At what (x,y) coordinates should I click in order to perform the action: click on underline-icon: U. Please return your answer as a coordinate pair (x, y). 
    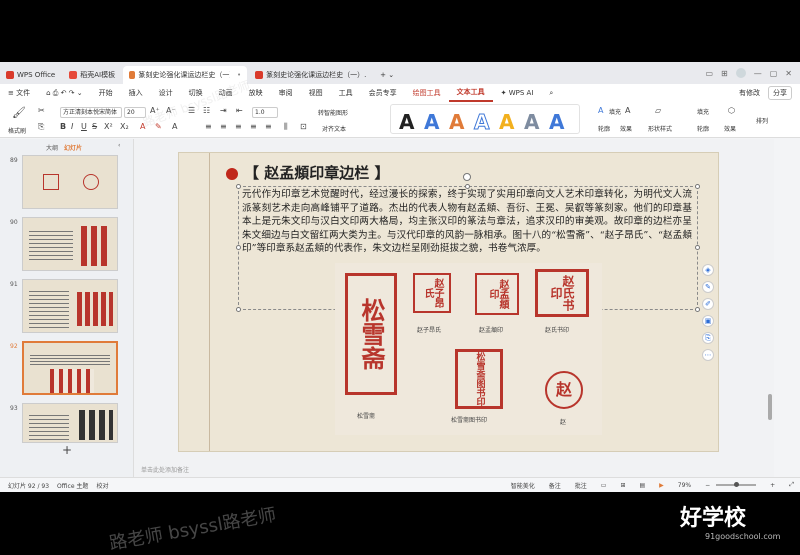
    Looking at the image, I should click on (84, 126).